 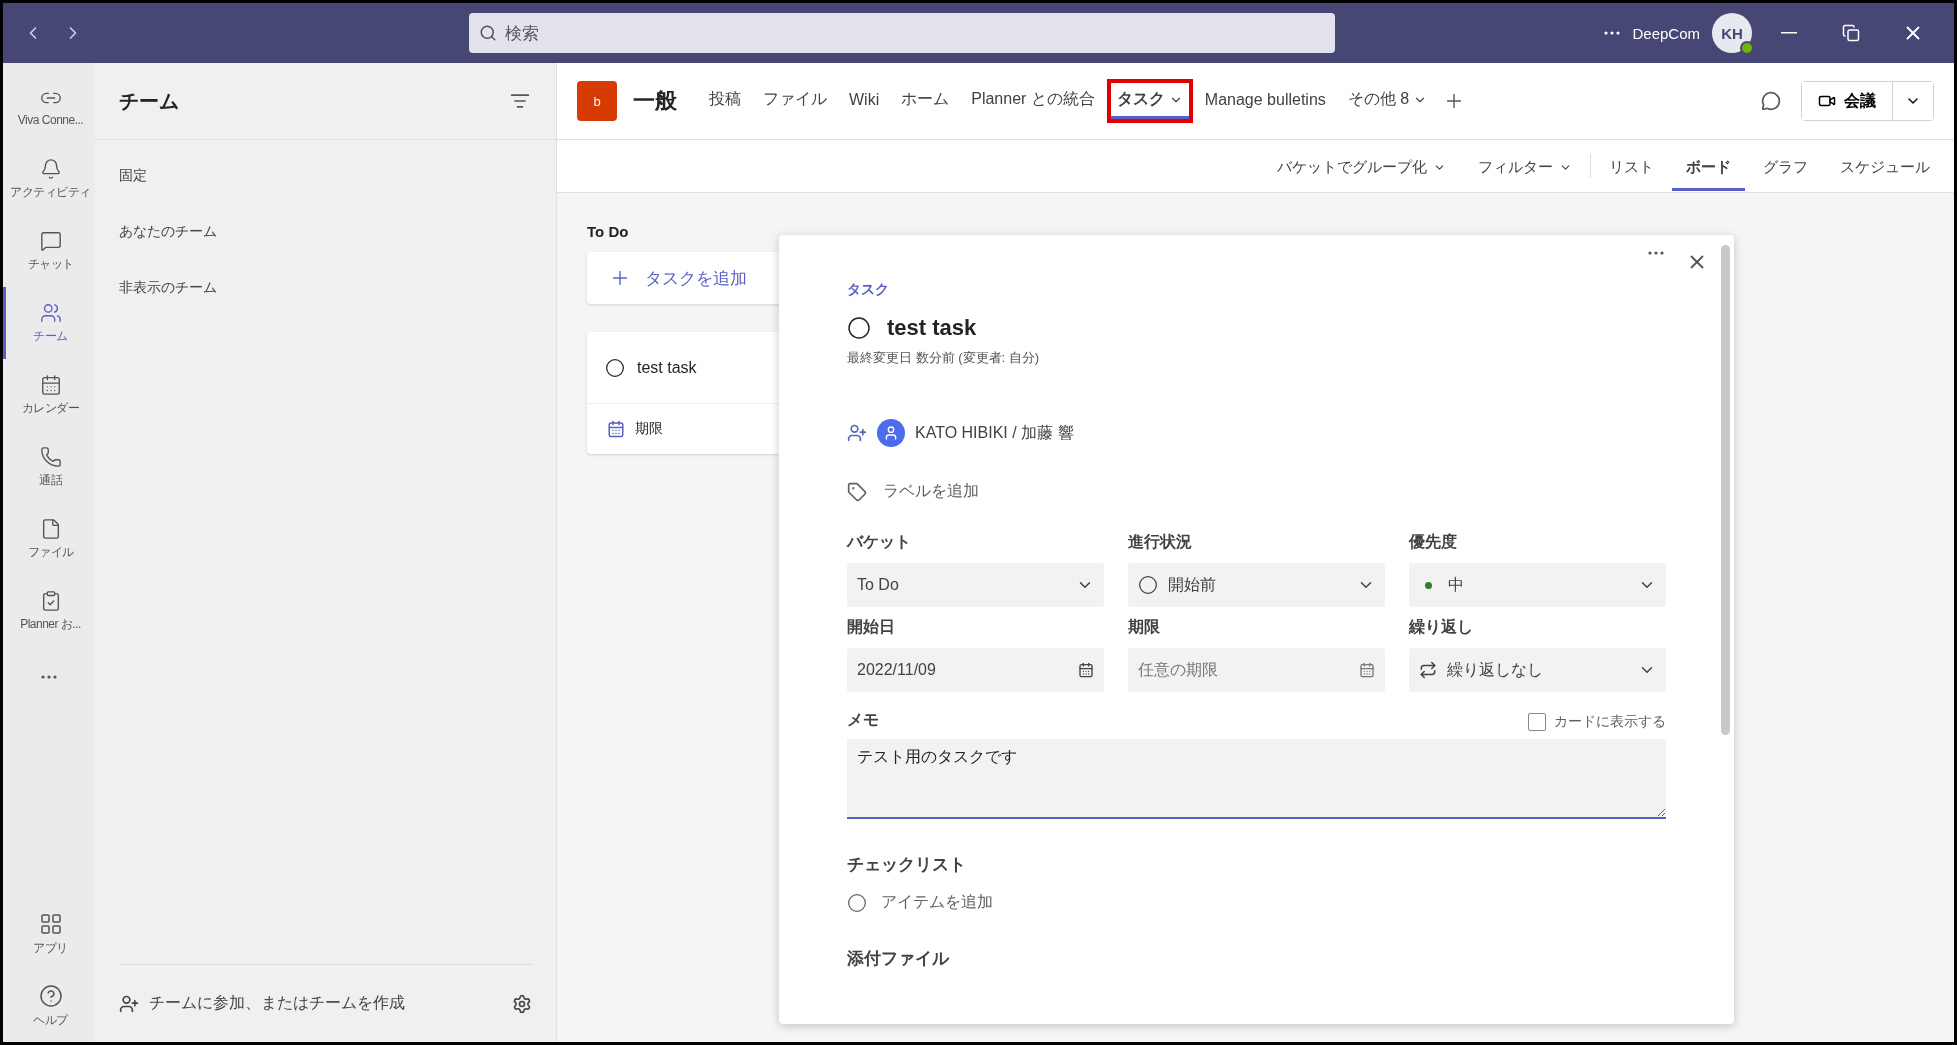 What do you see at coordinates (795, 101) in the screenshot?
I see `channel-tab: ファイル` at bounding box center [795, 101].